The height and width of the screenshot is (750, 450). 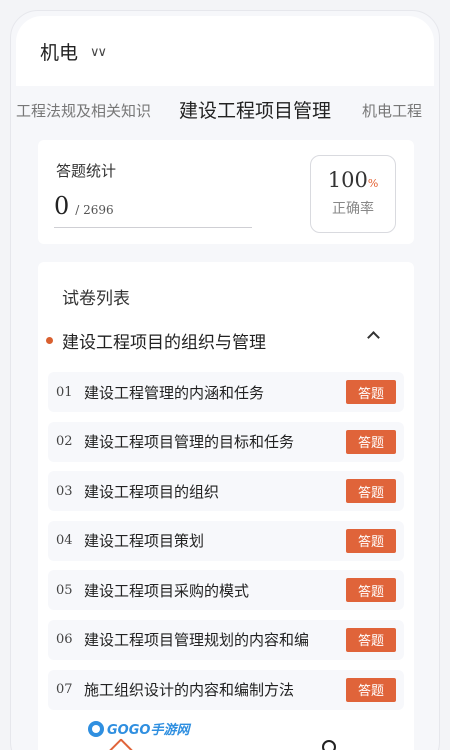 I want to click on list-item: 06 建设工程项目管理规划的内容和编 答题, so click(x=226, y=639).